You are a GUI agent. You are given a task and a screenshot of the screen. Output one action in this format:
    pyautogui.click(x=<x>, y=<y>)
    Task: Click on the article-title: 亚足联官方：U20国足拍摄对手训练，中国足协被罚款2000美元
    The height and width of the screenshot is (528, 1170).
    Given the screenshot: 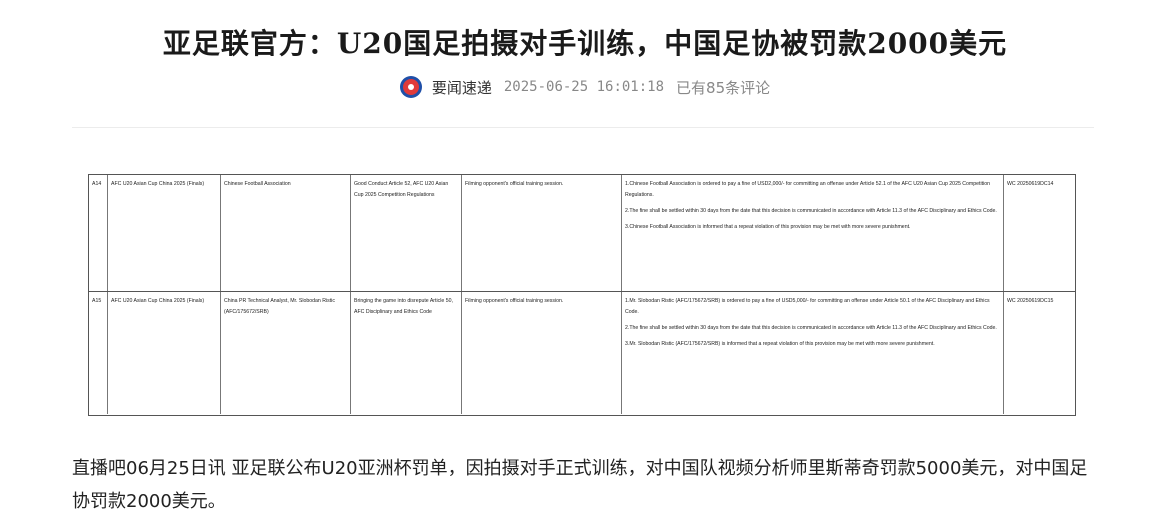 What is the action you would take?
    pyautogui.click(x=585, y=43)
    